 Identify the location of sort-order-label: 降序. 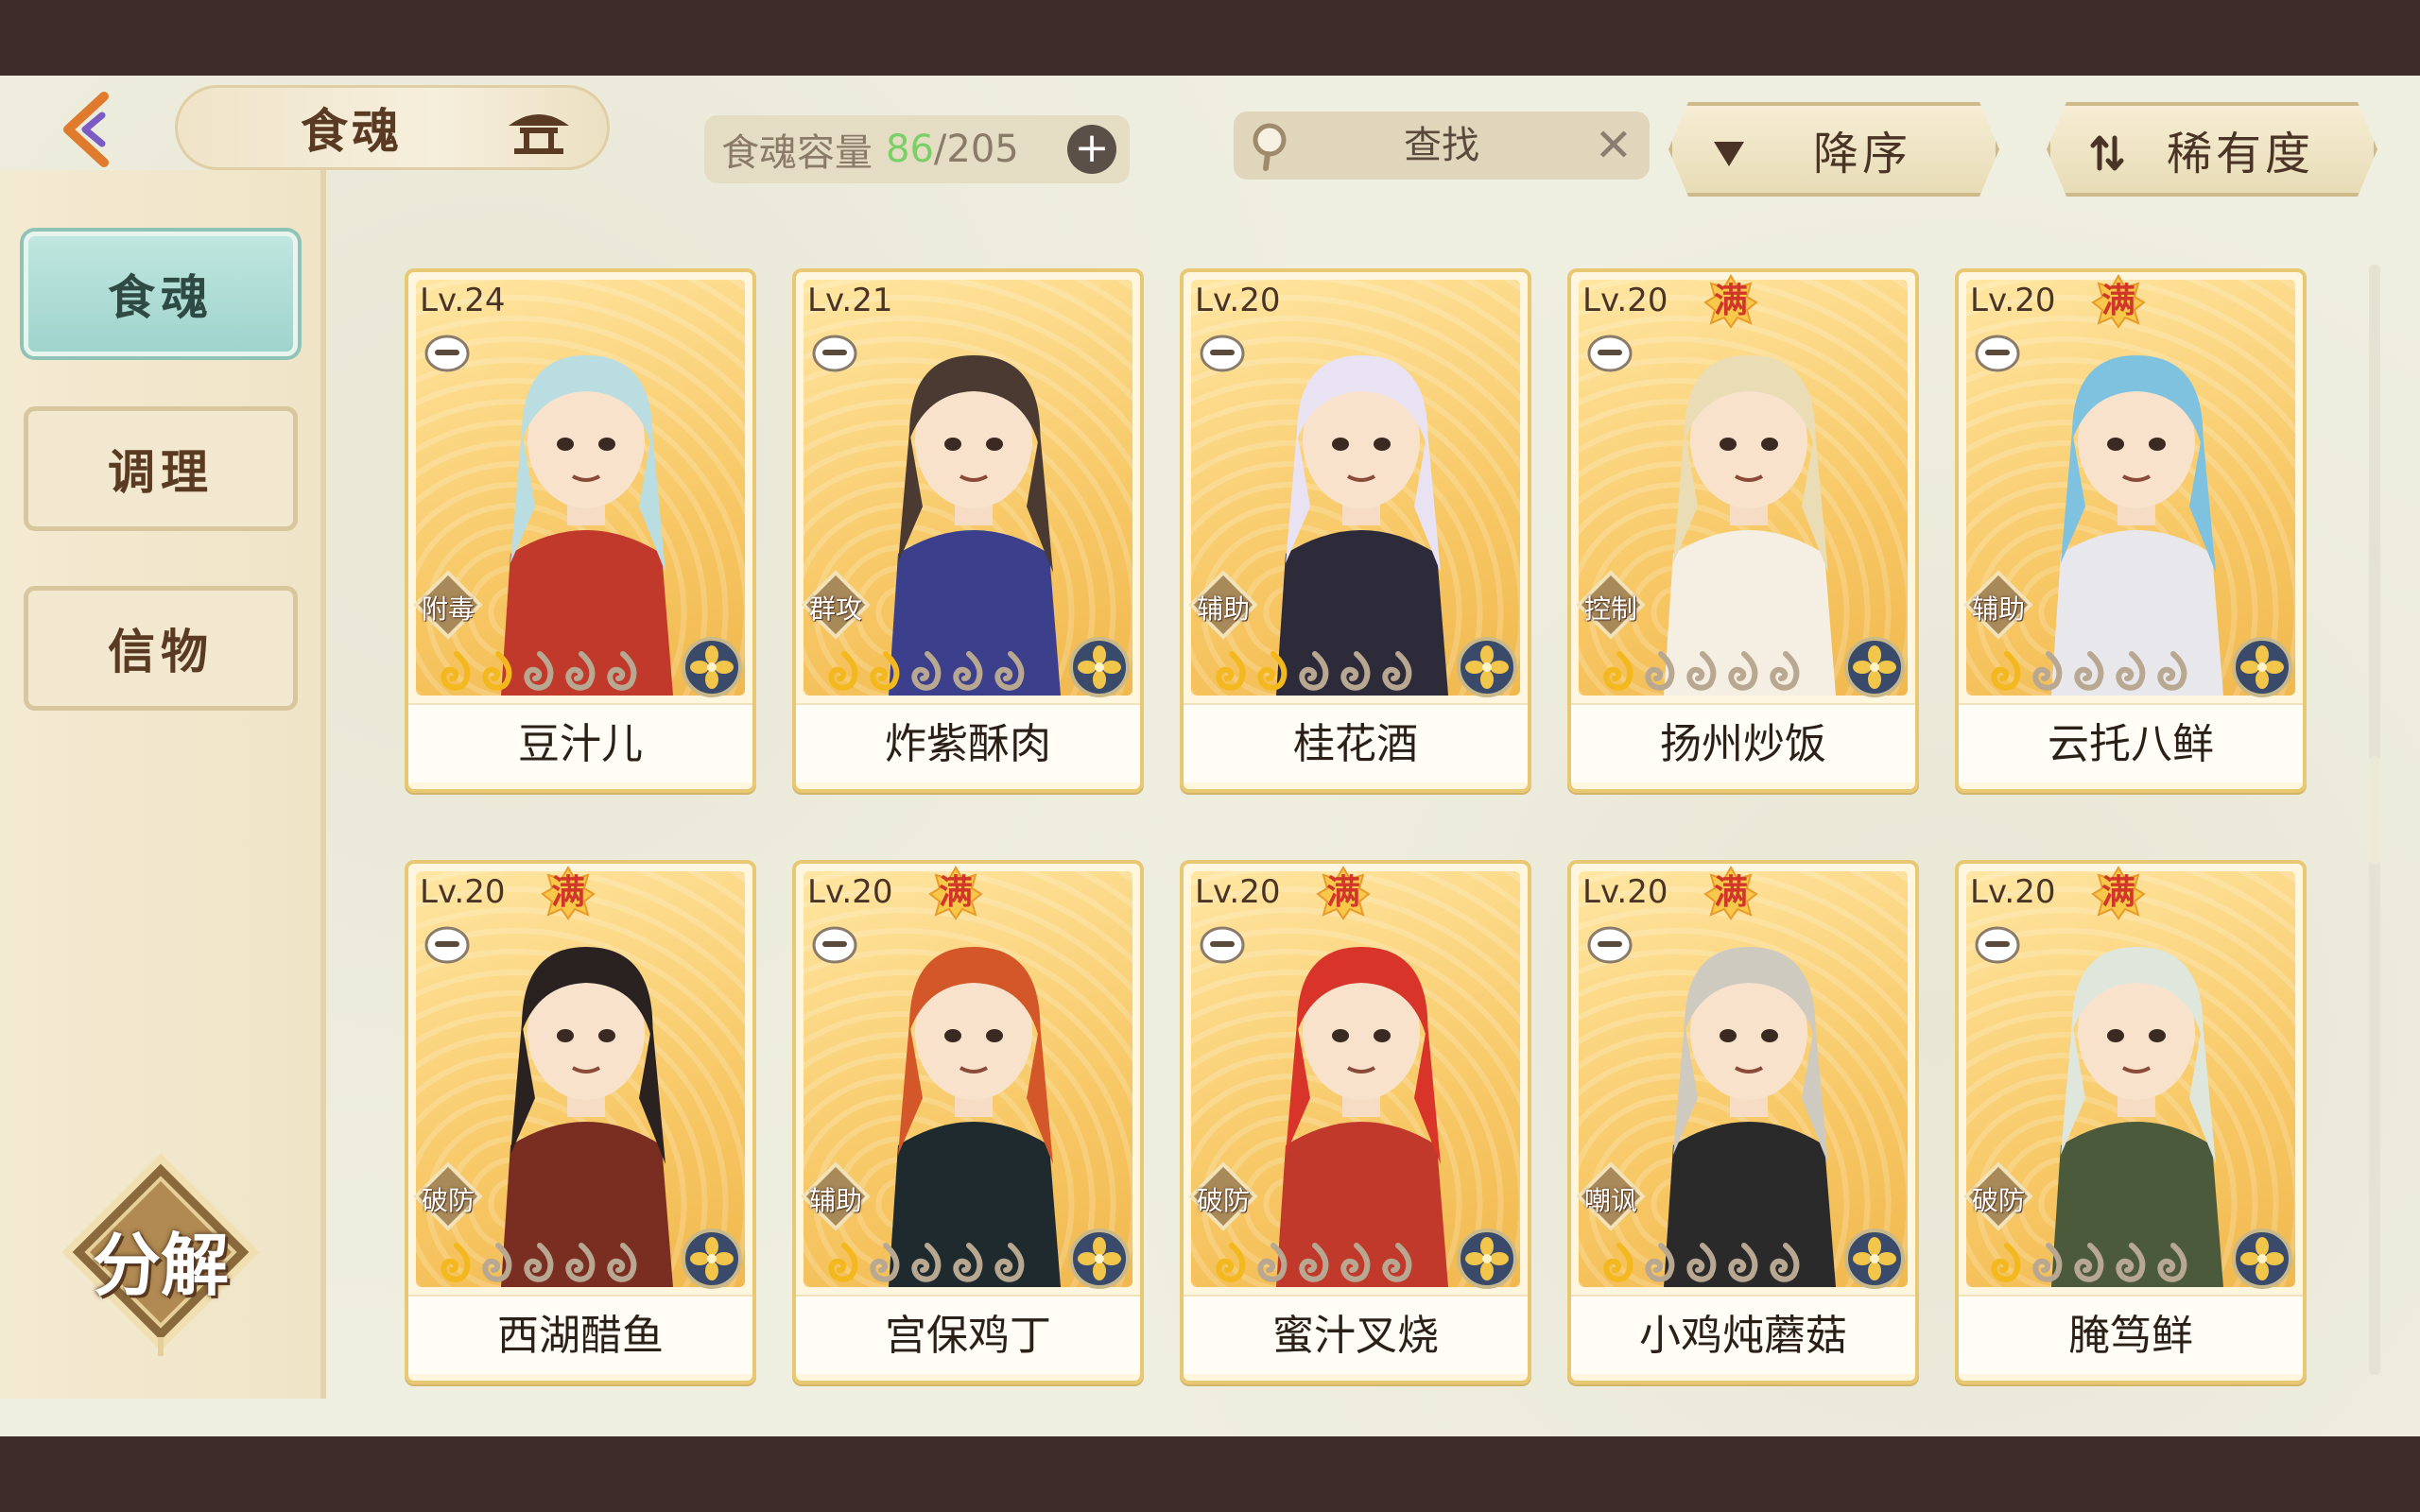
(1861, 154).